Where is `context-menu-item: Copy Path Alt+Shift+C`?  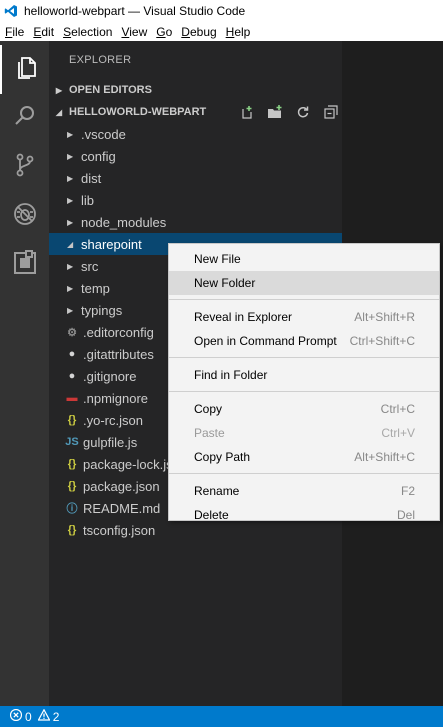
context-menu-item: Copy Path Alt+Shift+C is located at coordinates (304, 457).